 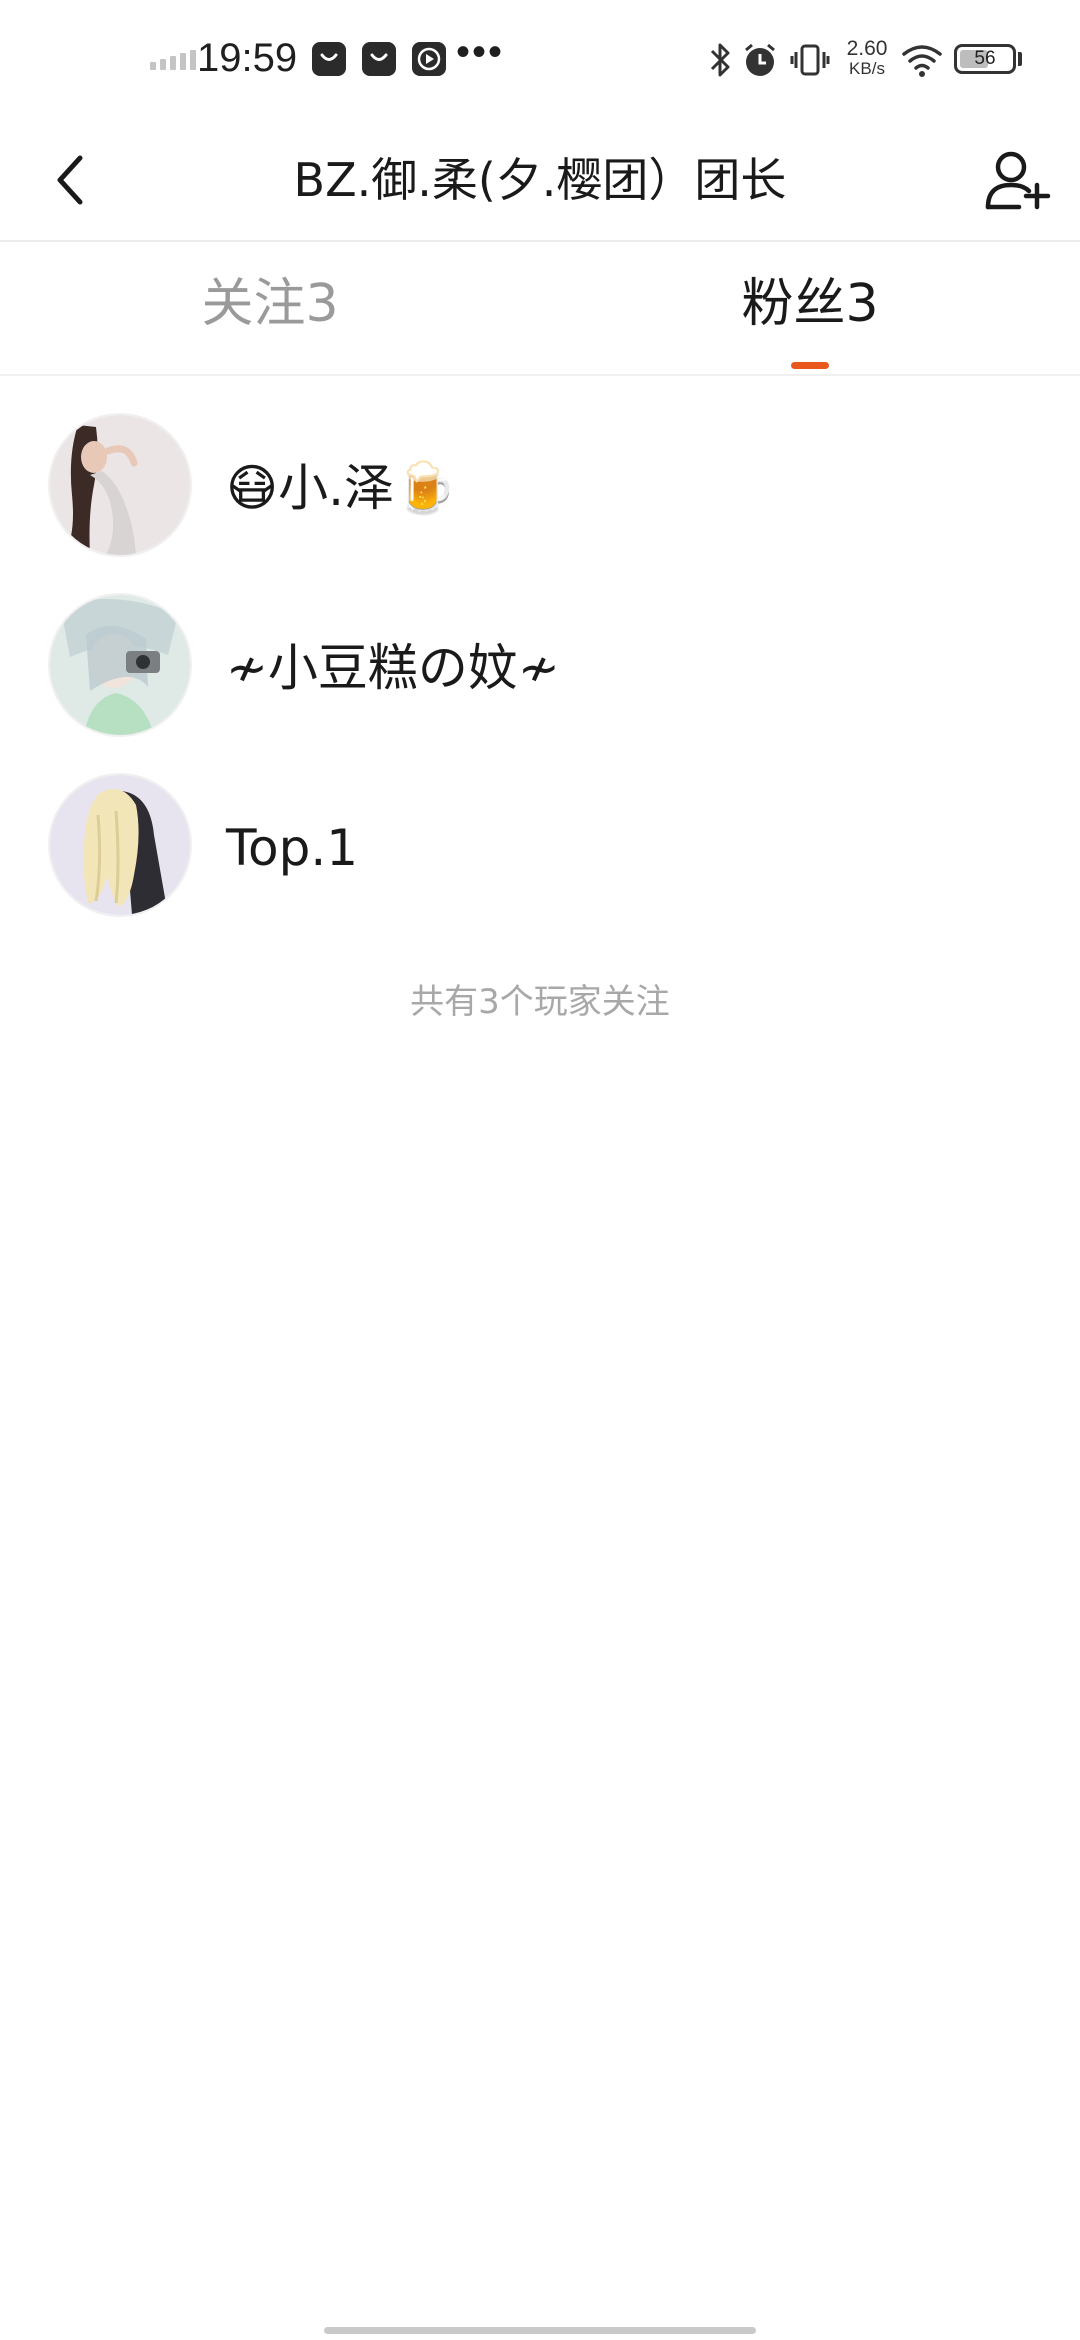 I want to click on battery-level: 56, so click(x=985, y=58).